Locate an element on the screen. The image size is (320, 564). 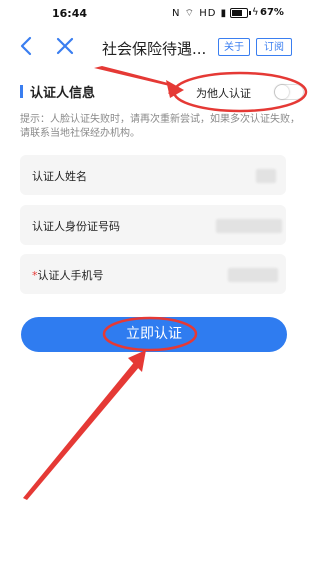
status-time: 16:44 is located at coordinates (70, 13).